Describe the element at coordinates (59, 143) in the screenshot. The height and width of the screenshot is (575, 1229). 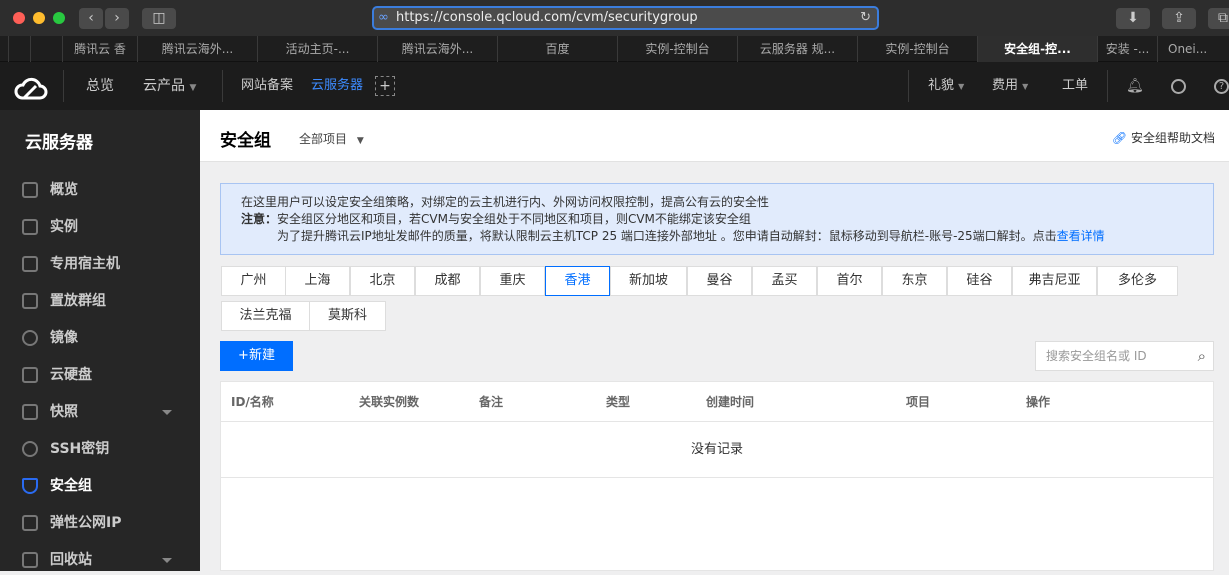
I see `sidebar-title: 云服务器` at that location.